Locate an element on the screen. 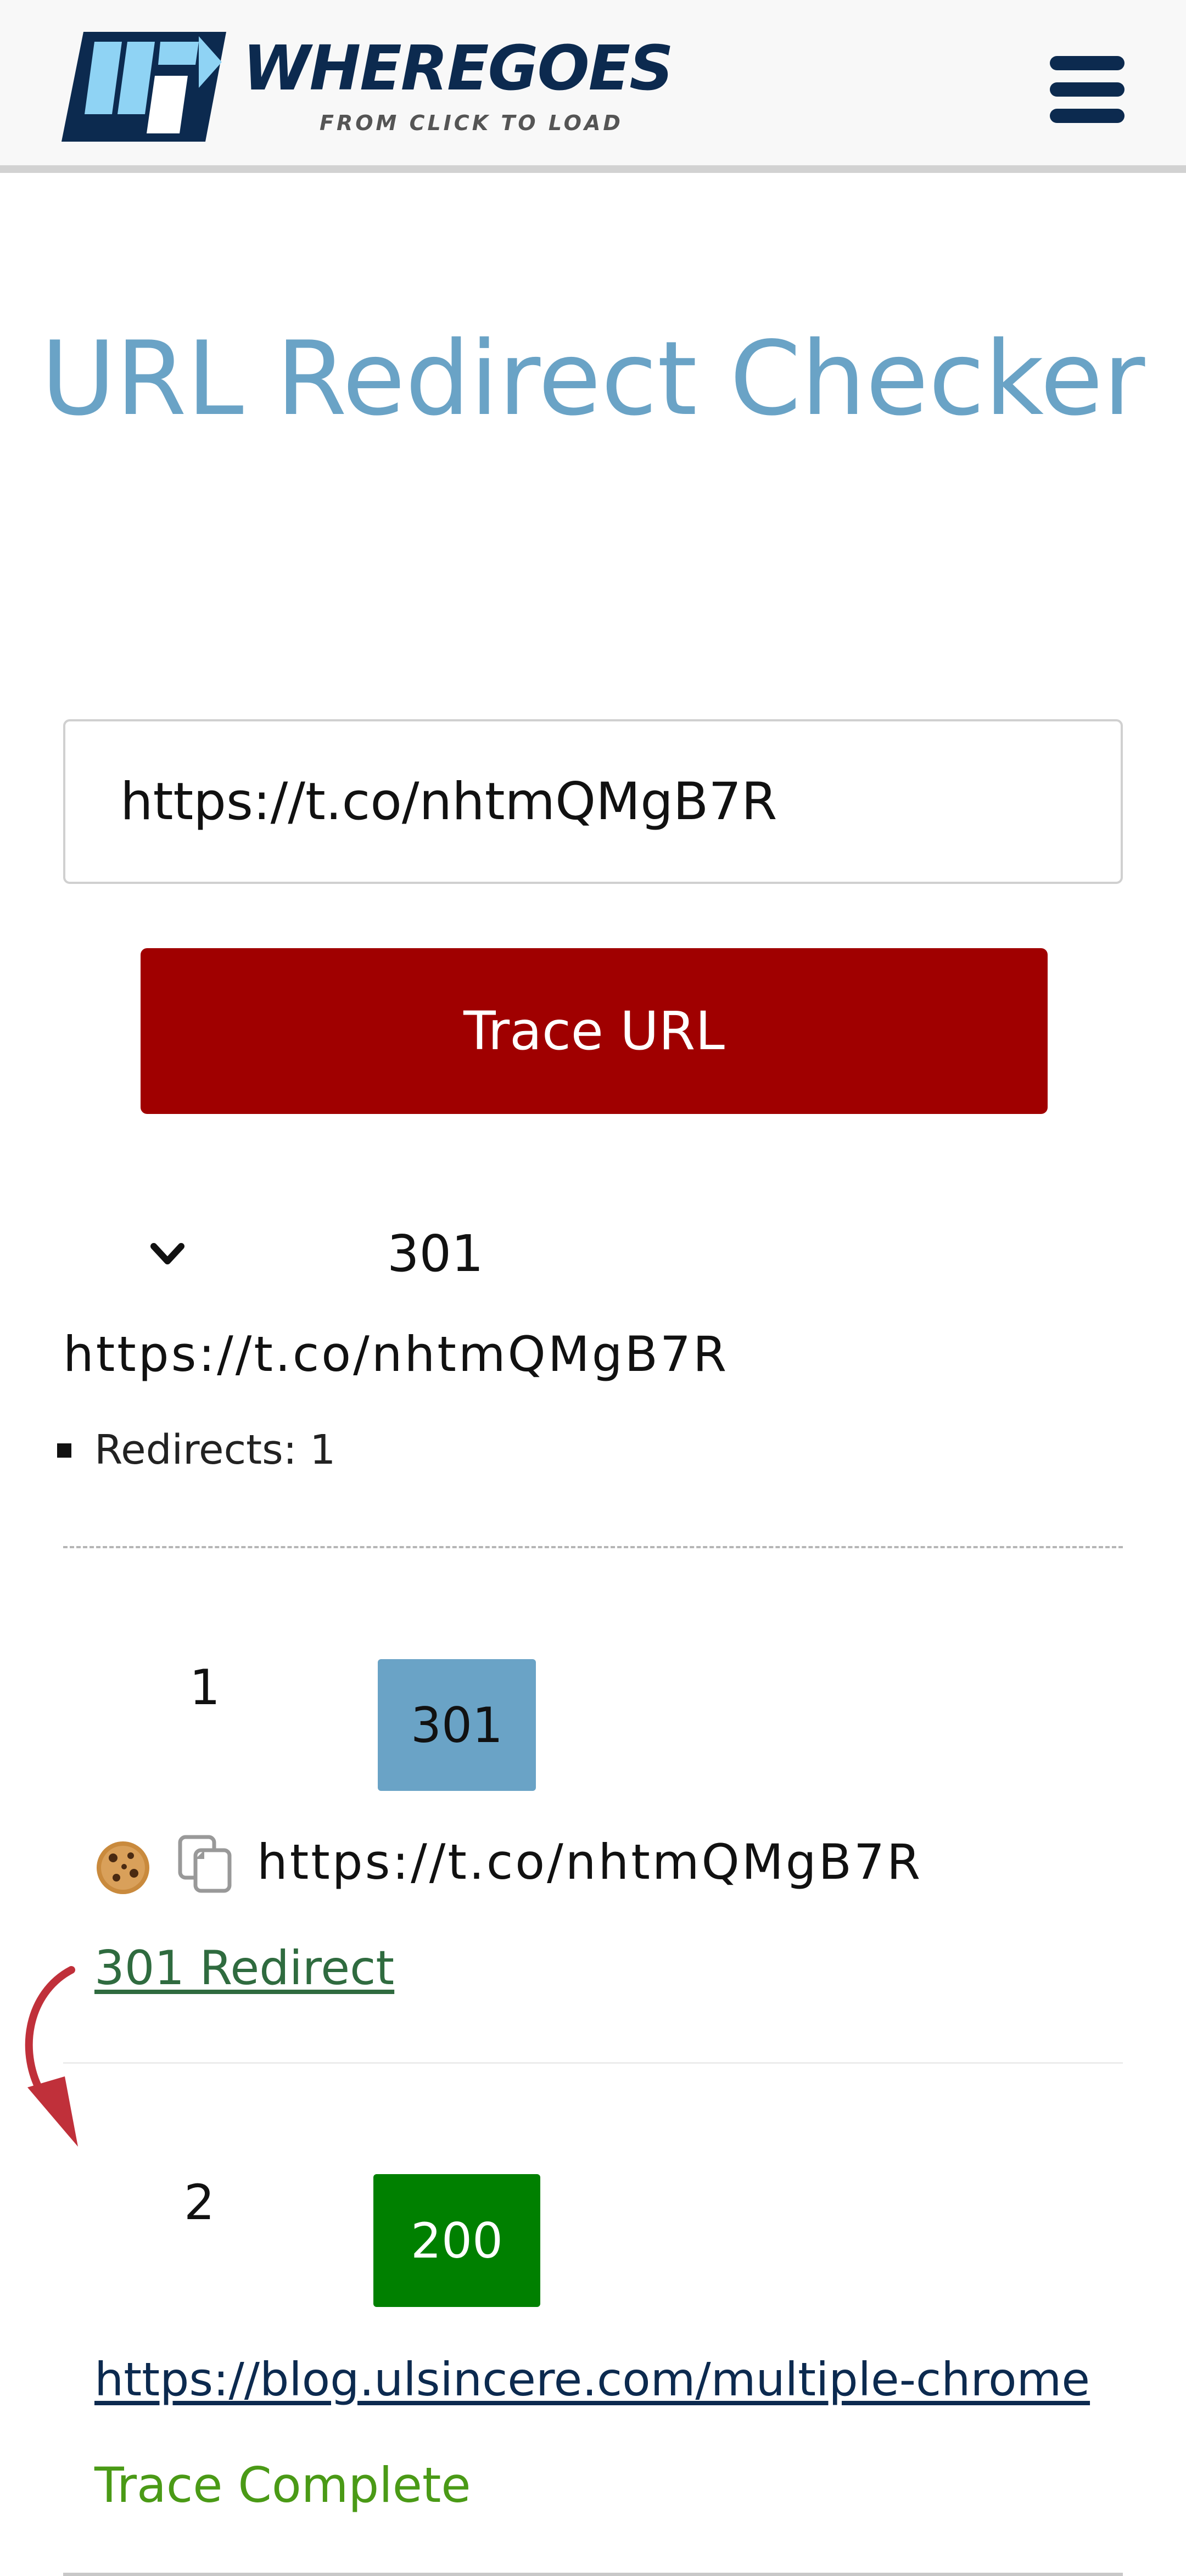 The height and width of the screenshot is (2576, 1186). bullet-icon is located at coordinates (64, 1450).